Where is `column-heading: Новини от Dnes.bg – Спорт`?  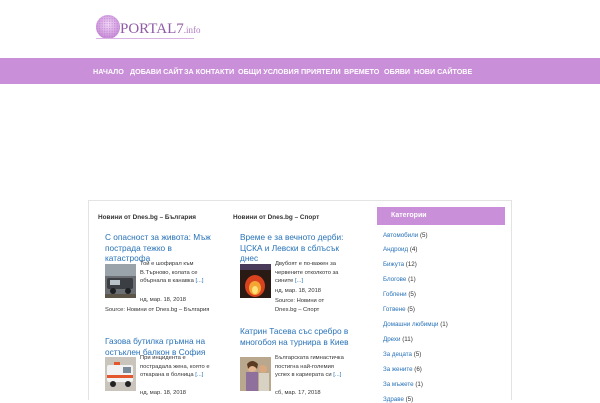
column-heading: Новини от Dnes.bg – Спорт is located at coordinates (276, 217).